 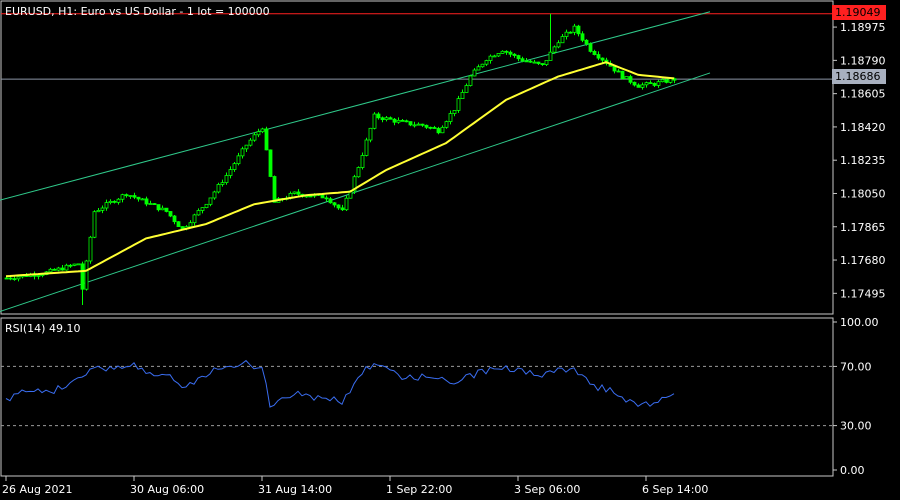 I want to click on time-tick-label: 1 Sep 22:00, so click(x=419, y=489).